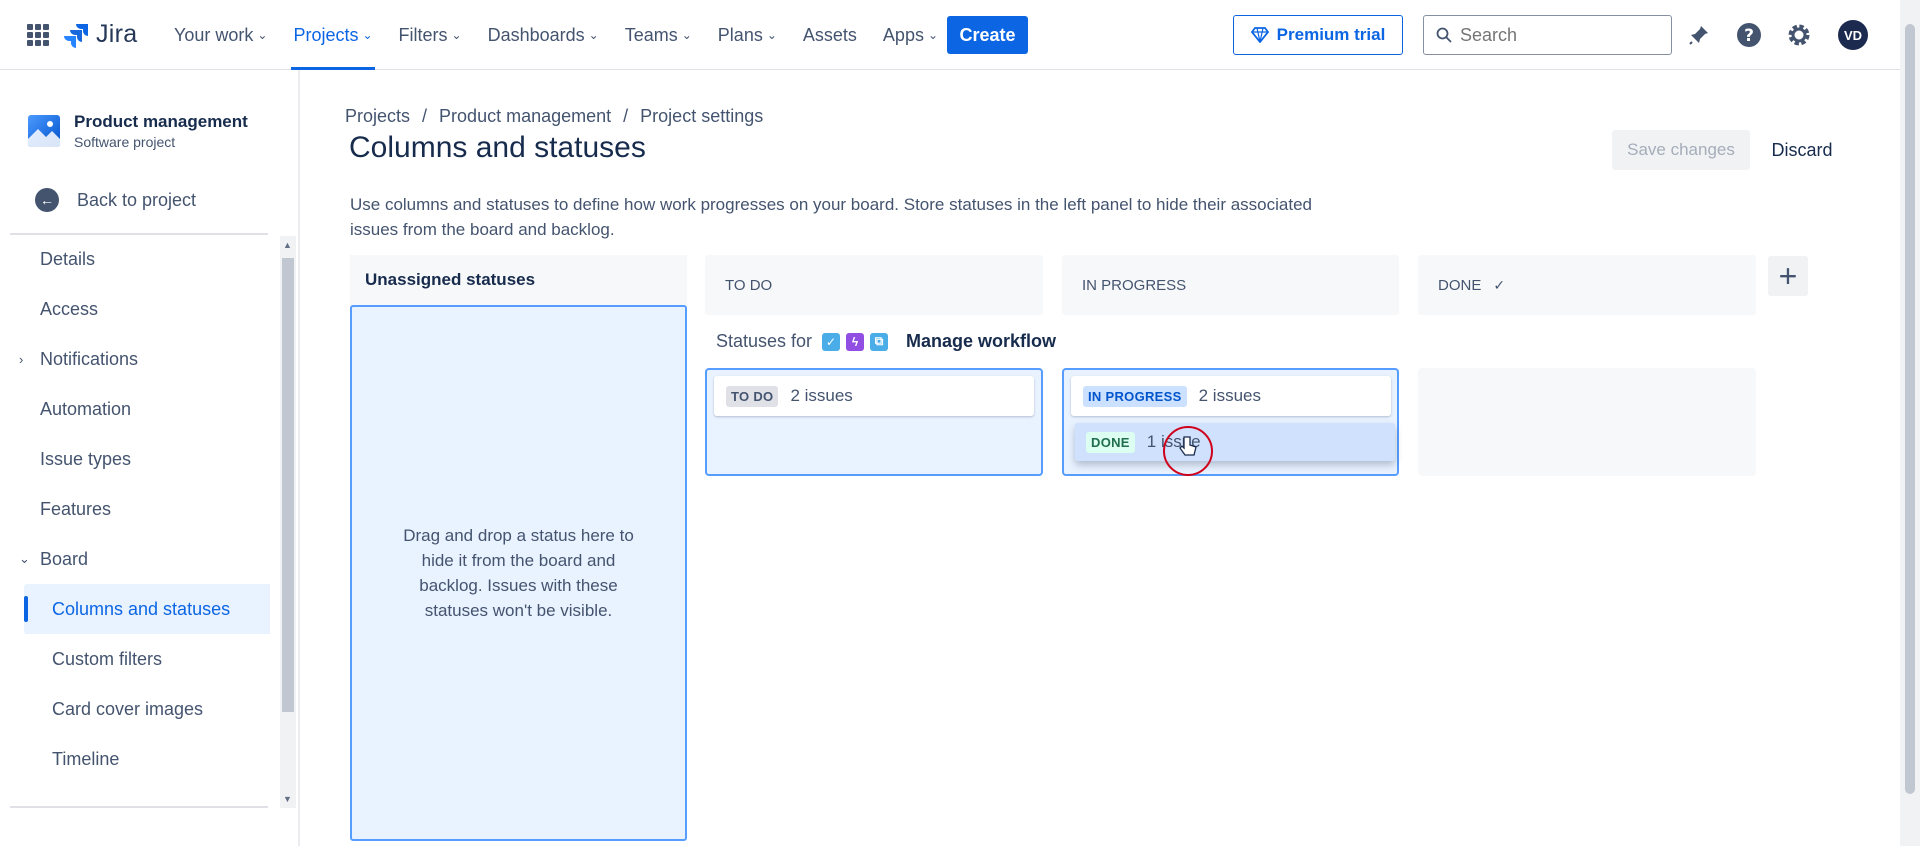 This screenshot has width=1920, height=846. What do you see at coordinates (288, 485) in the screenshot?
I see `sidebar-scrollbar-thumb` at bounding box center [288, 485].